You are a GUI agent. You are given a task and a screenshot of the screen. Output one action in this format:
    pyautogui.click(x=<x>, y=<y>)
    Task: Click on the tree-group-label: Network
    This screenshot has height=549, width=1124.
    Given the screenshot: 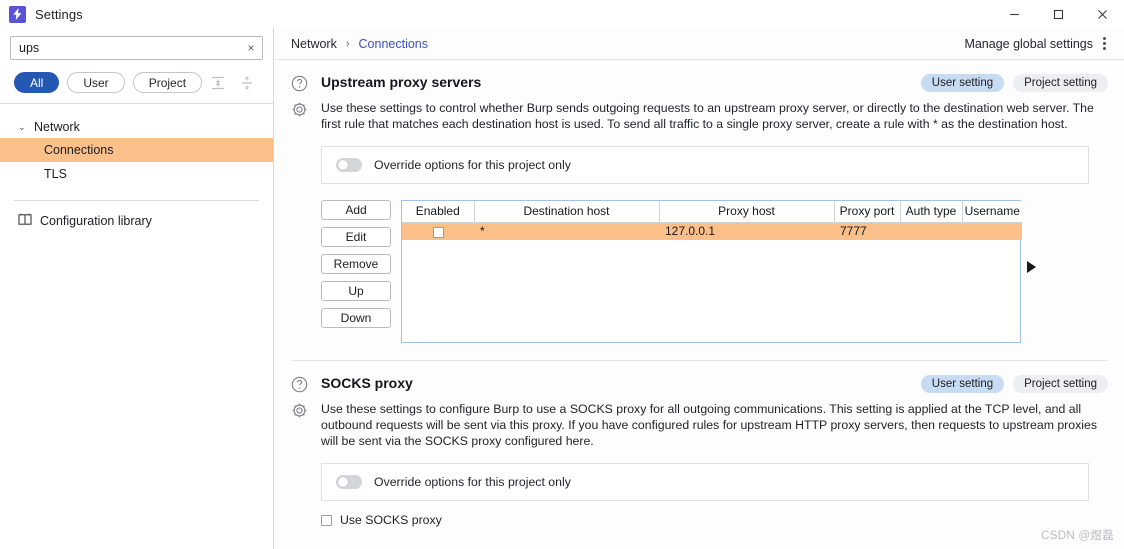 What is the action you would take?
    pyautogui.click(x=57, y=127)
    